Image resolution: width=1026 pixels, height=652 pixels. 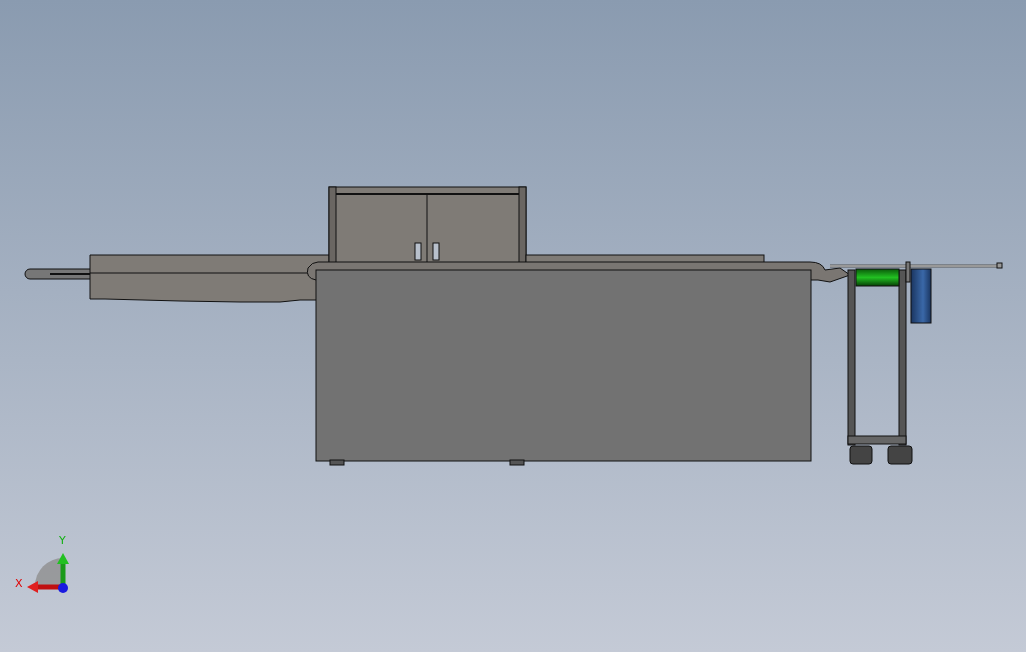 I want to click on y-axis-label: Y, so click(x=62, y=540).